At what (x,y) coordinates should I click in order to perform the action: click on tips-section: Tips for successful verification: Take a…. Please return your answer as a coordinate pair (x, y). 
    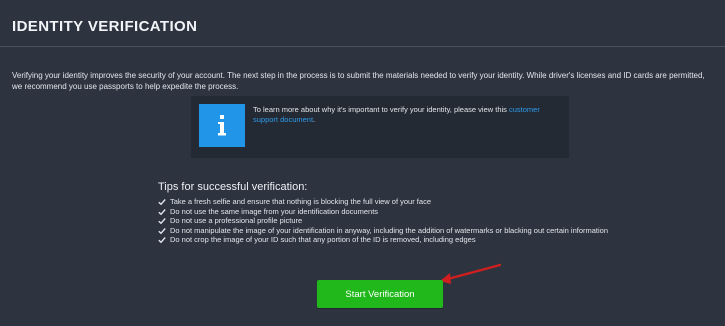
    Looking at the image, I should click on (388, 213).